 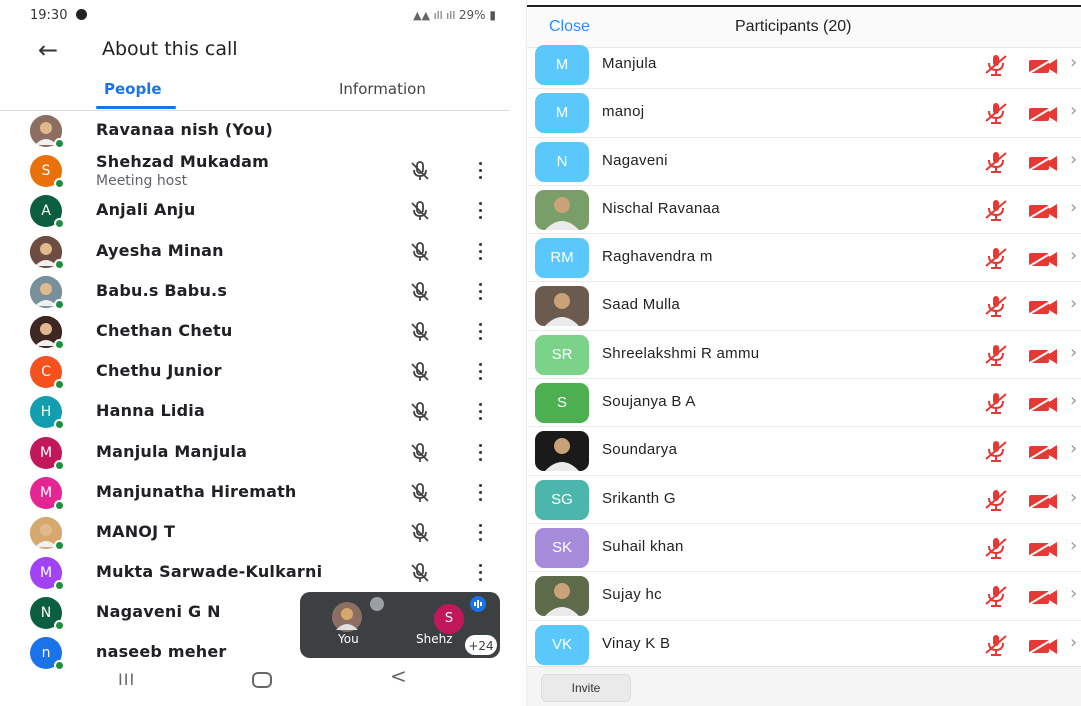 I want to click on avatar-initial: M, so click(x=46, y=492).